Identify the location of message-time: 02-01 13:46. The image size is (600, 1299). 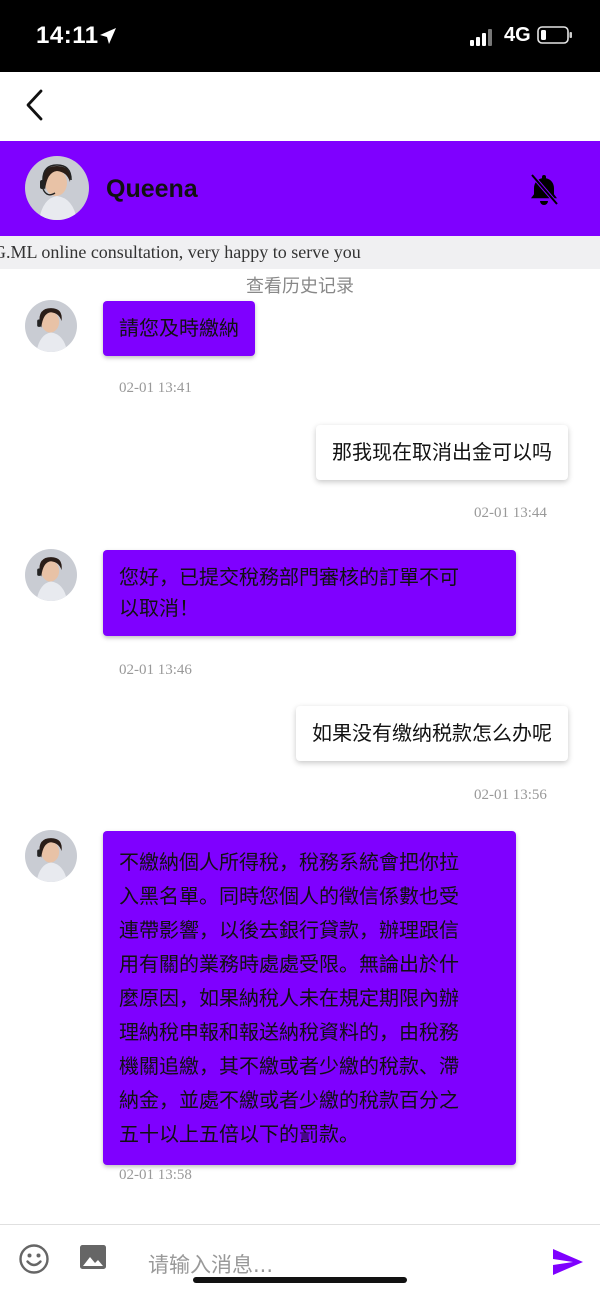
(155, 670).